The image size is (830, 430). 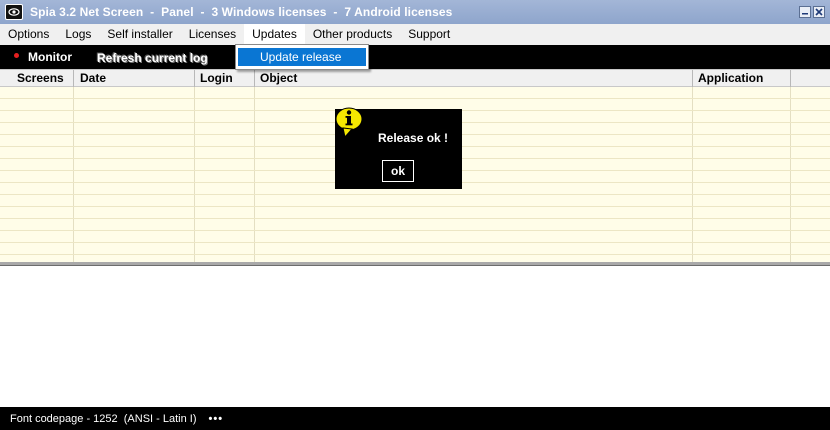 I want to click on status-more-button: •••, so click(x=216, y=419).